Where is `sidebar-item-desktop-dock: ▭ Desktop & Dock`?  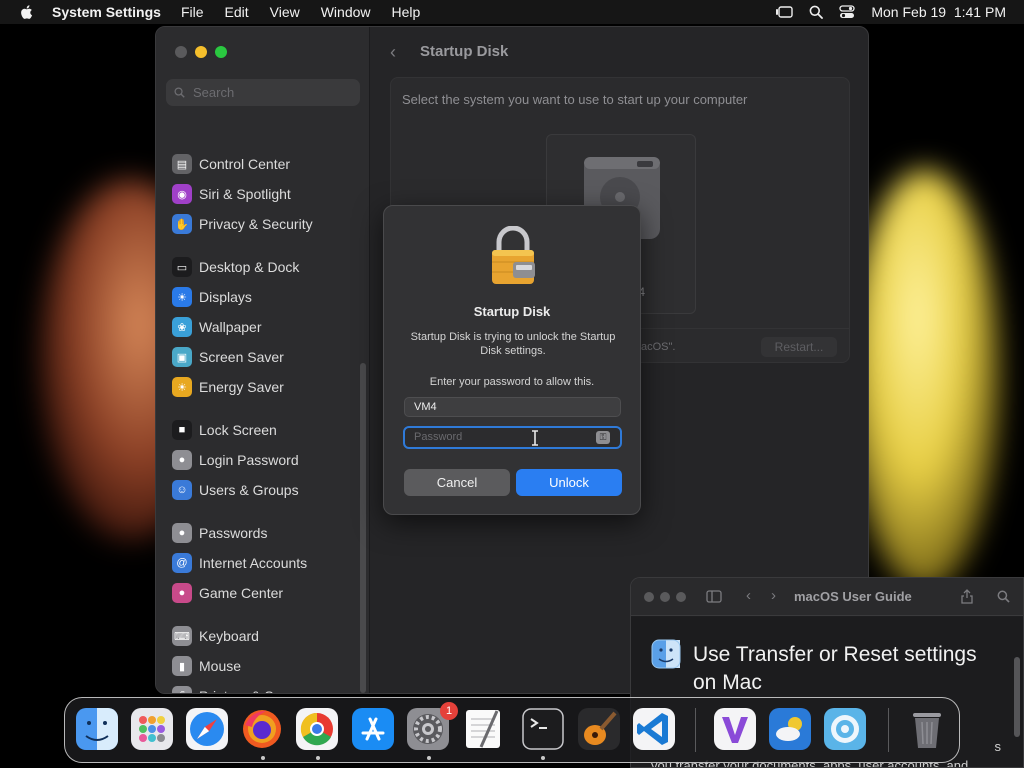 sidebar-item-desktop-dock: ▭ Desktop & Dock is located at coordinates (235, 267).